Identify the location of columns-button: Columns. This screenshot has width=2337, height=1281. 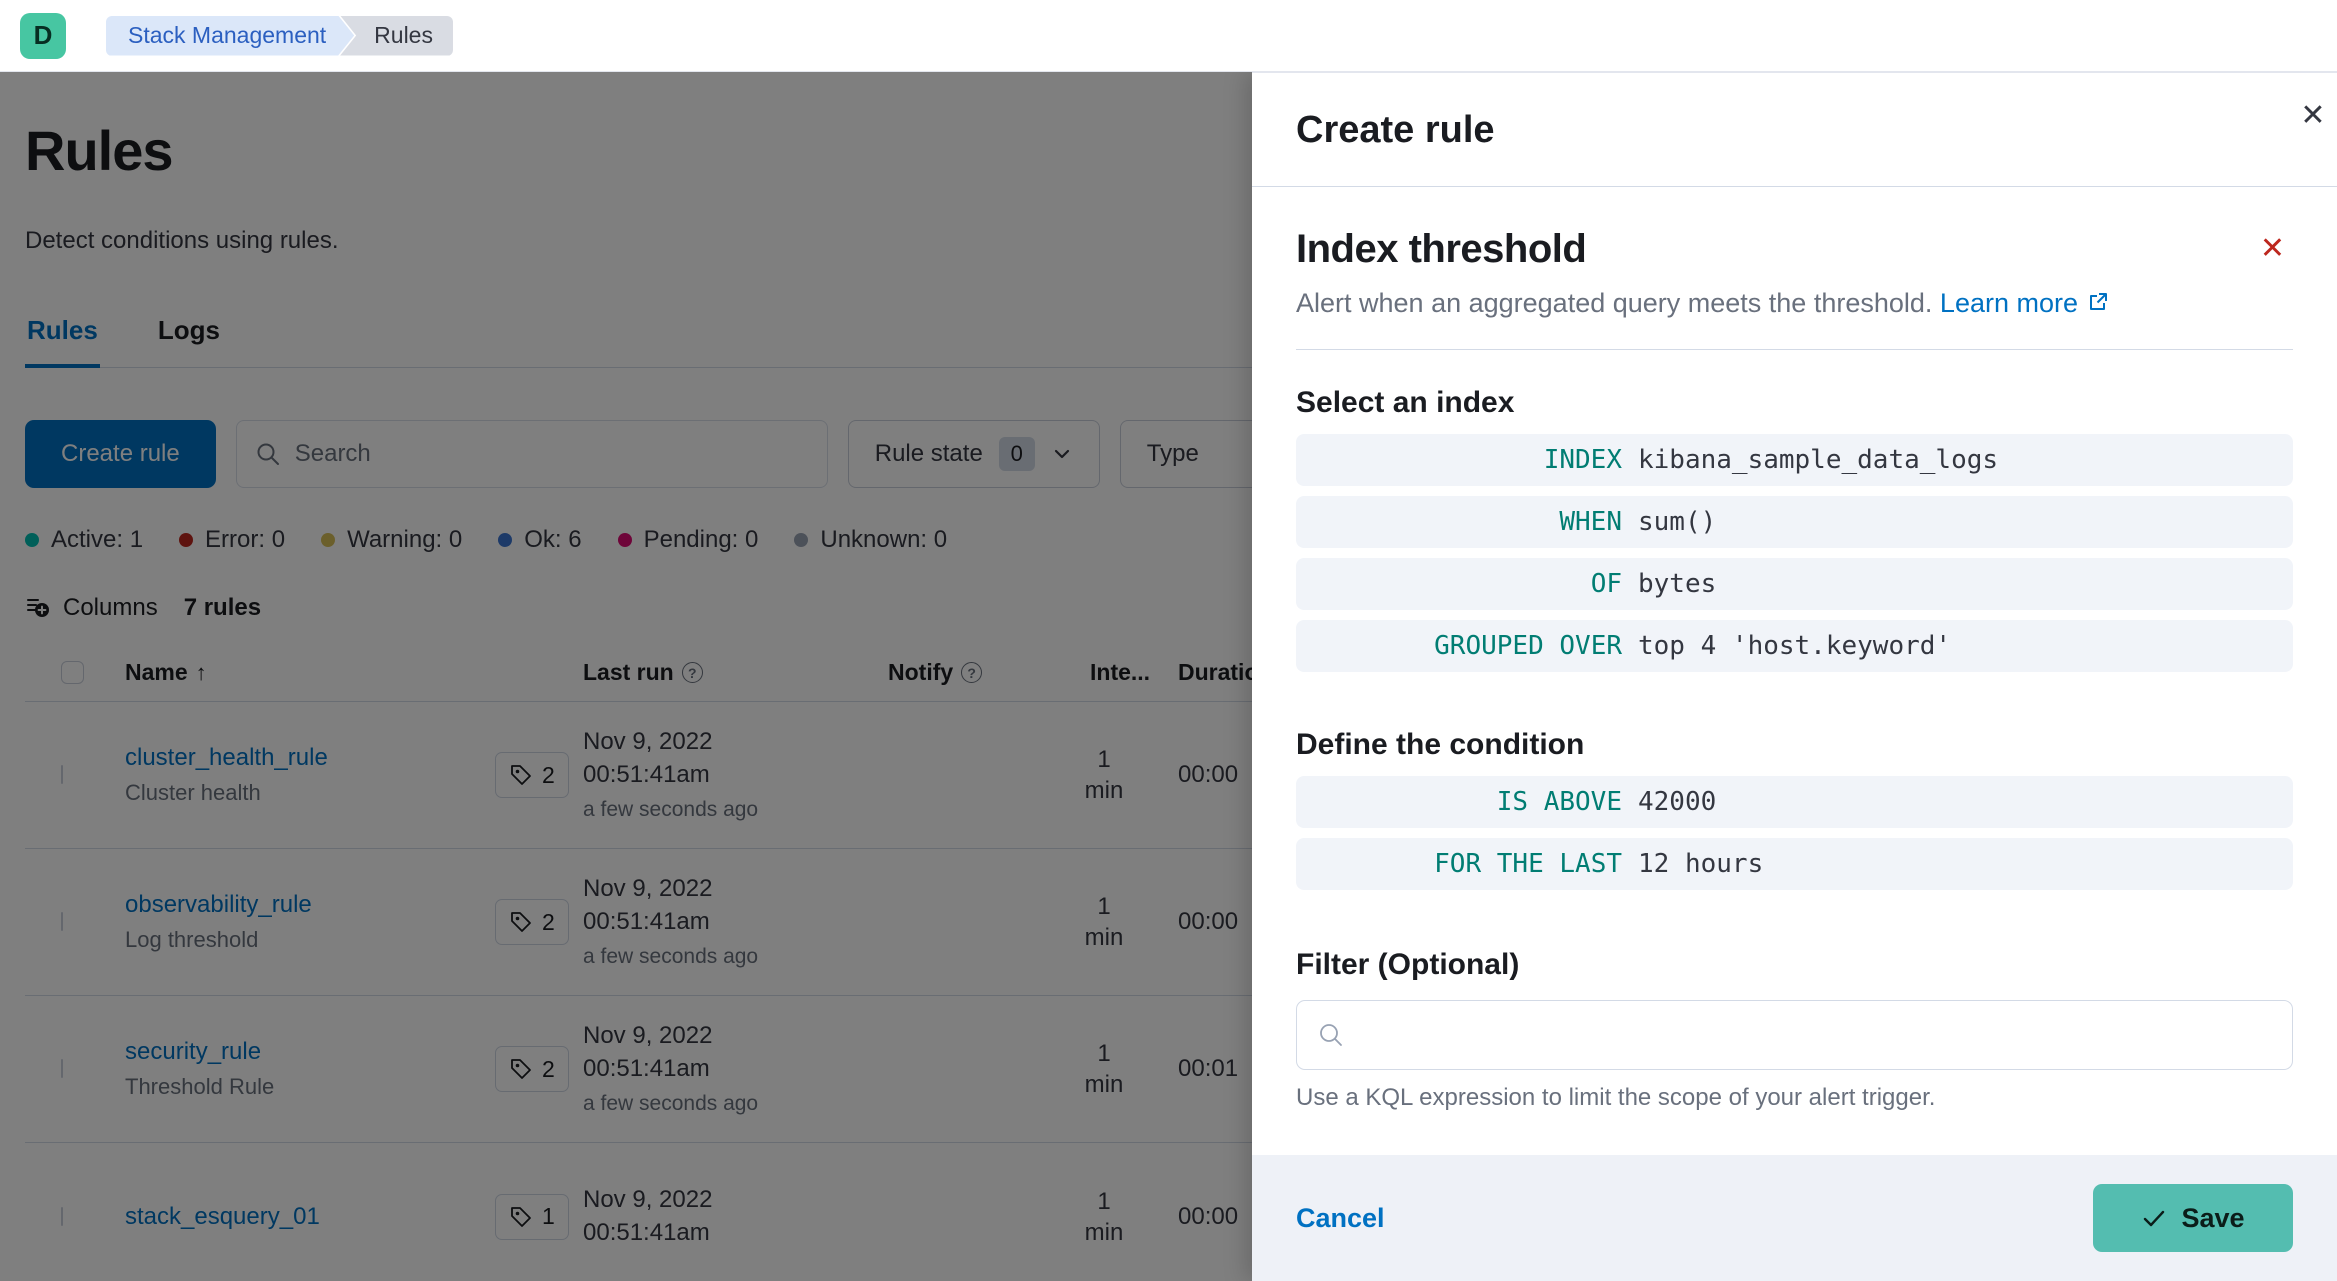
(91, 608).